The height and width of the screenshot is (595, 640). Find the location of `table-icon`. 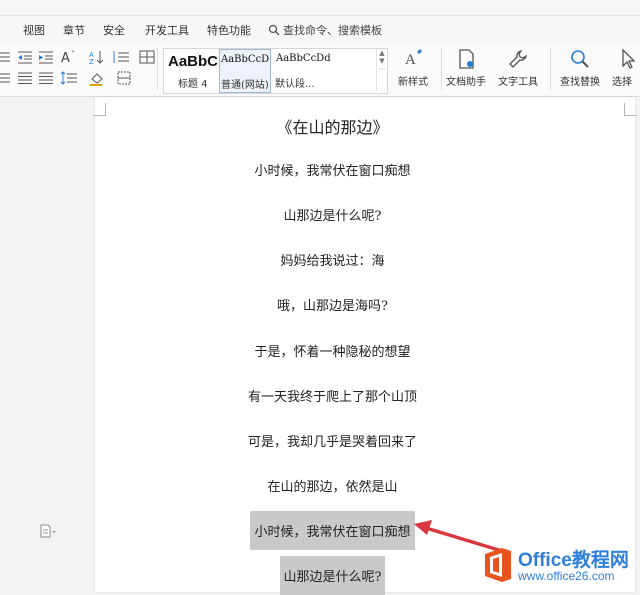

table-icon is located at coordinates (147, 57).